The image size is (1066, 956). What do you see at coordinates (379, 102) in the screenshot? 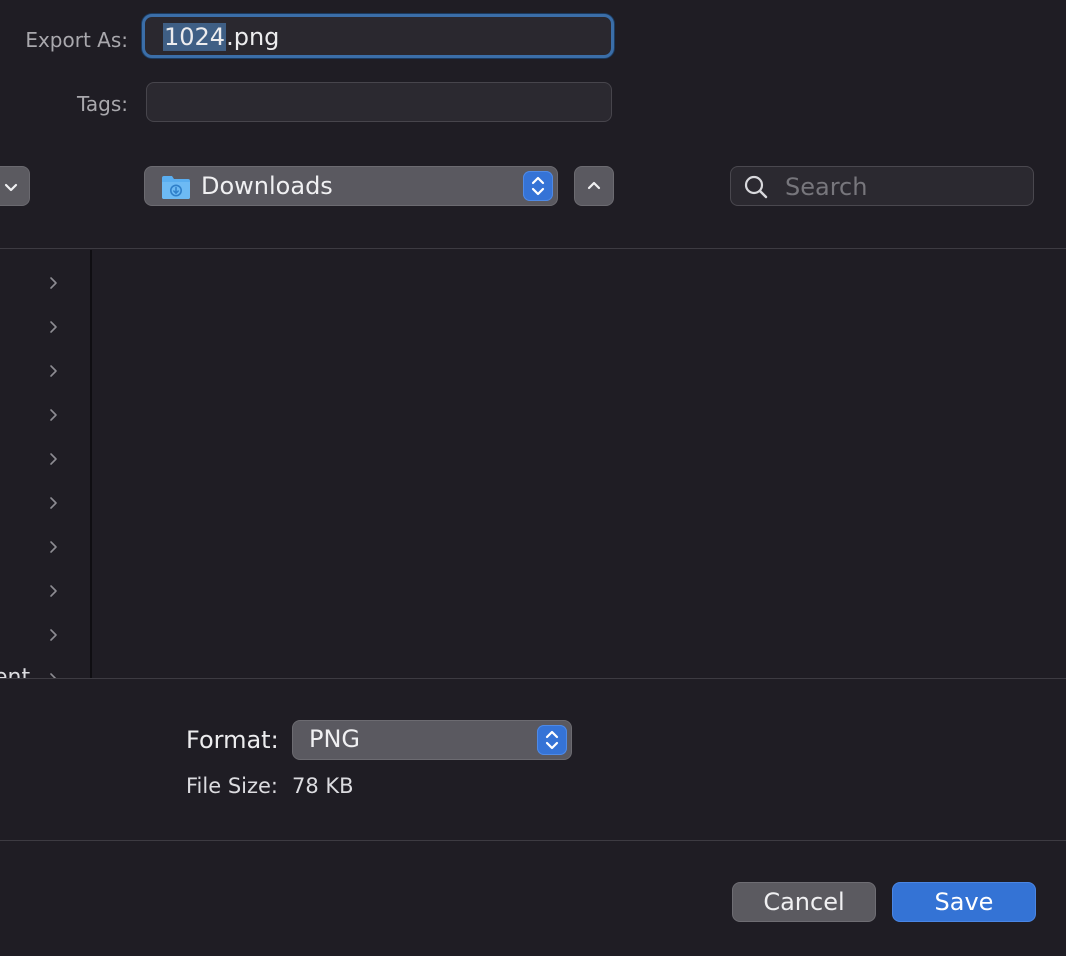
I see `tags-field` at bounding box center [379, 102].